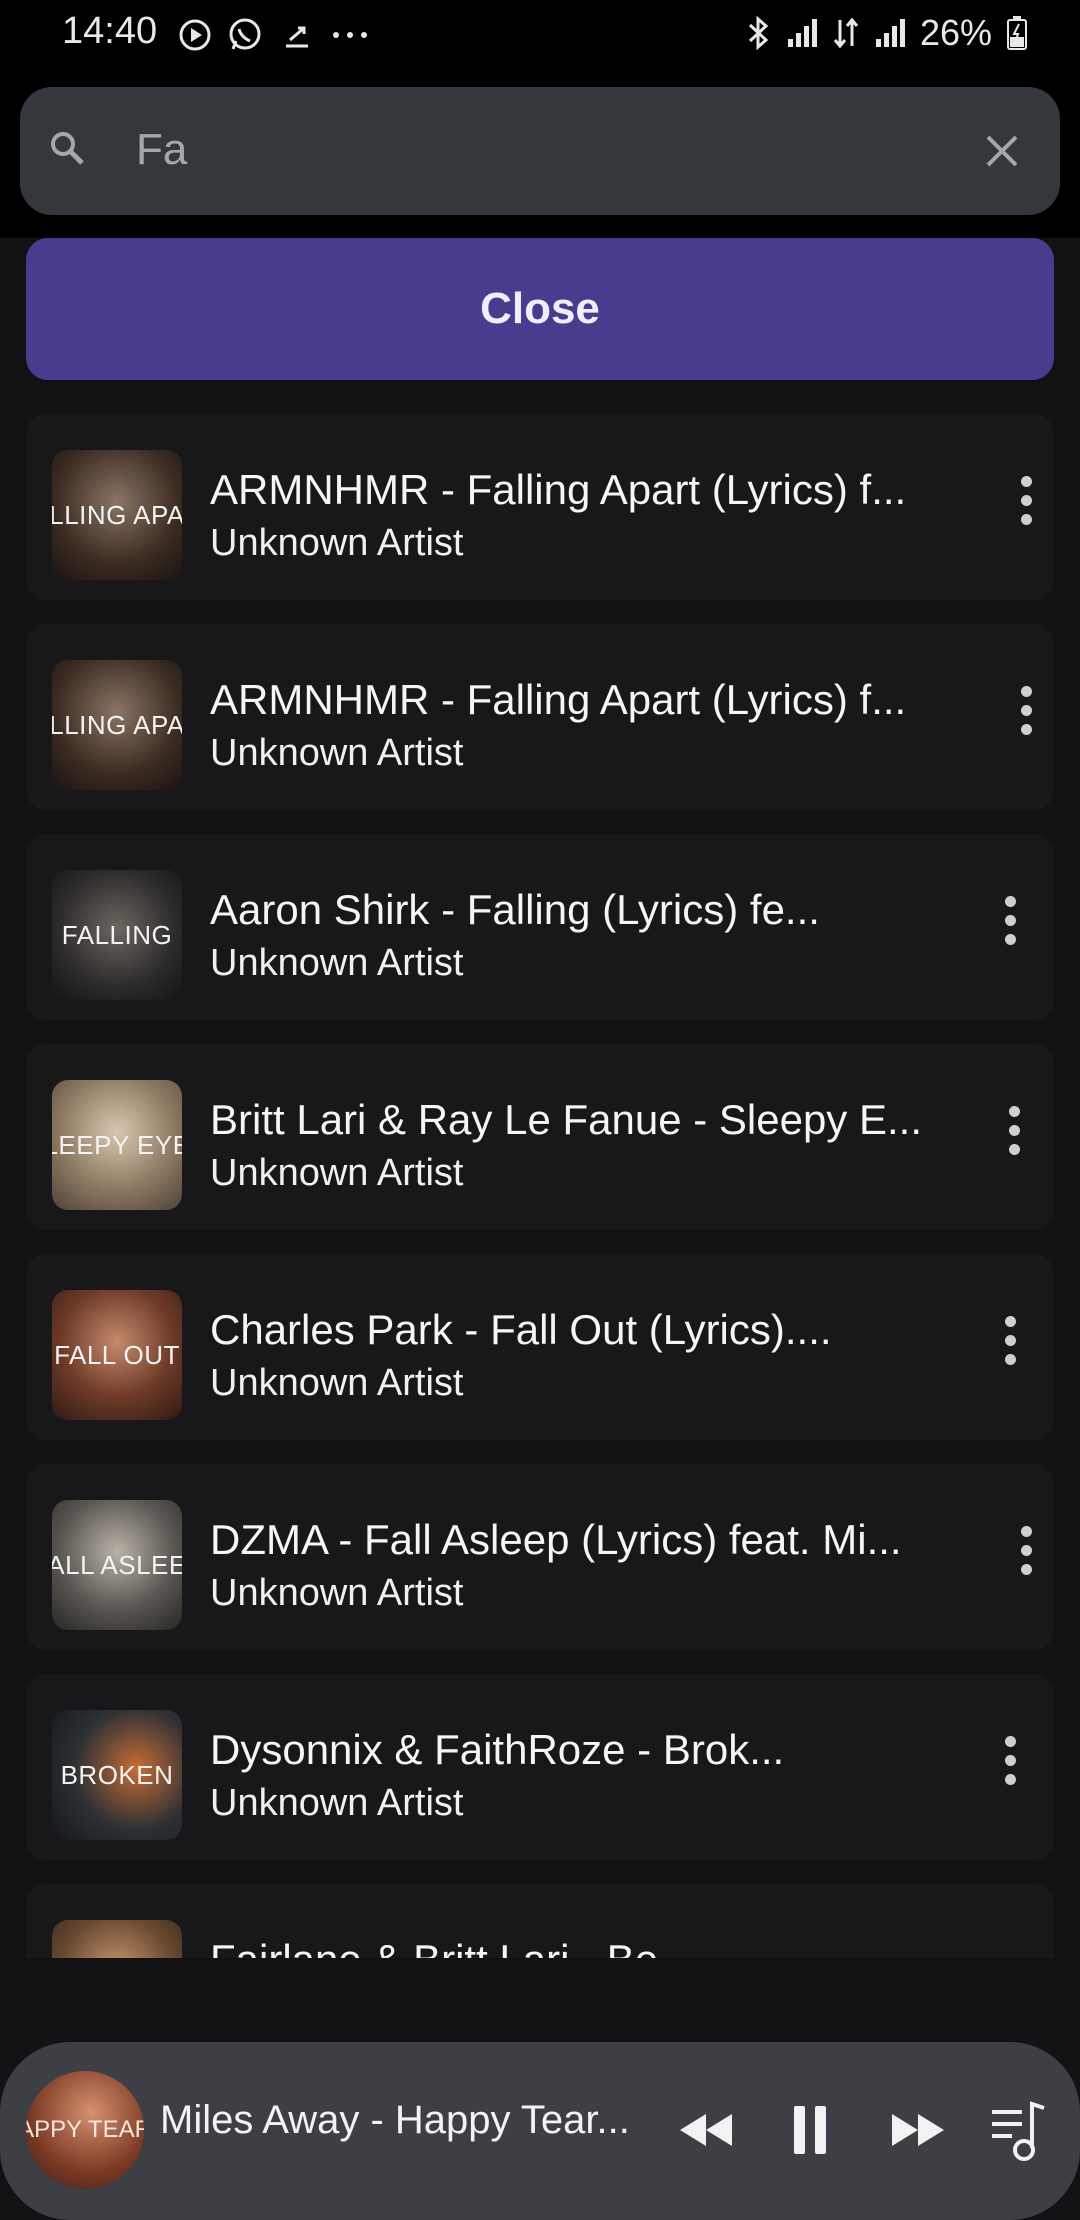  I want to click on pause-icon, so click(810, 2130).